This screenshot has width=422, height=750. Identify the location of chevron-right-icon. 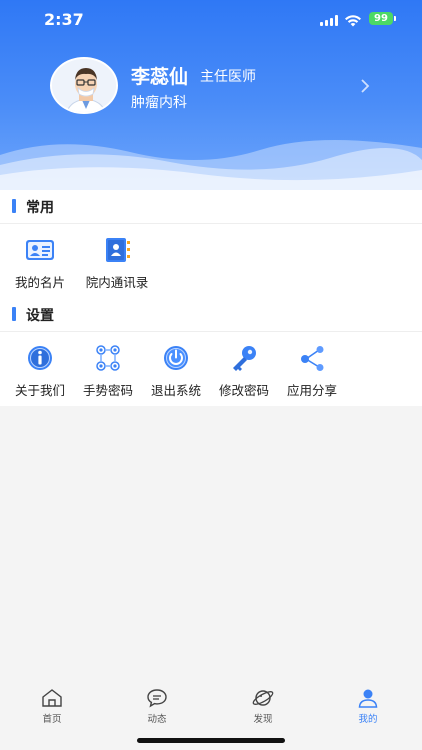
(365, 85).